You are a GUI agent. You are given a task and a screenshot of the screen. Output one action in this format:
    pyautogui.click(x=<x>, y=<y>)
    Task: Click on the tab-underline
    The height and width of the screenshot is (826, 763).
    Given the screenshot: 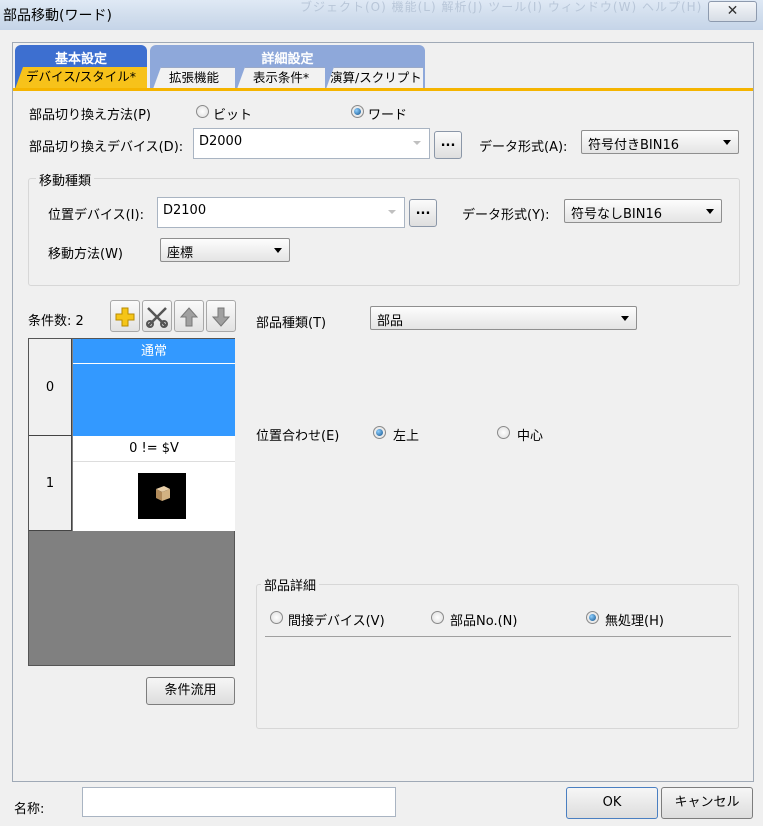 What is the action you would take?
    pyautogui.click(x=383, y=89)
    